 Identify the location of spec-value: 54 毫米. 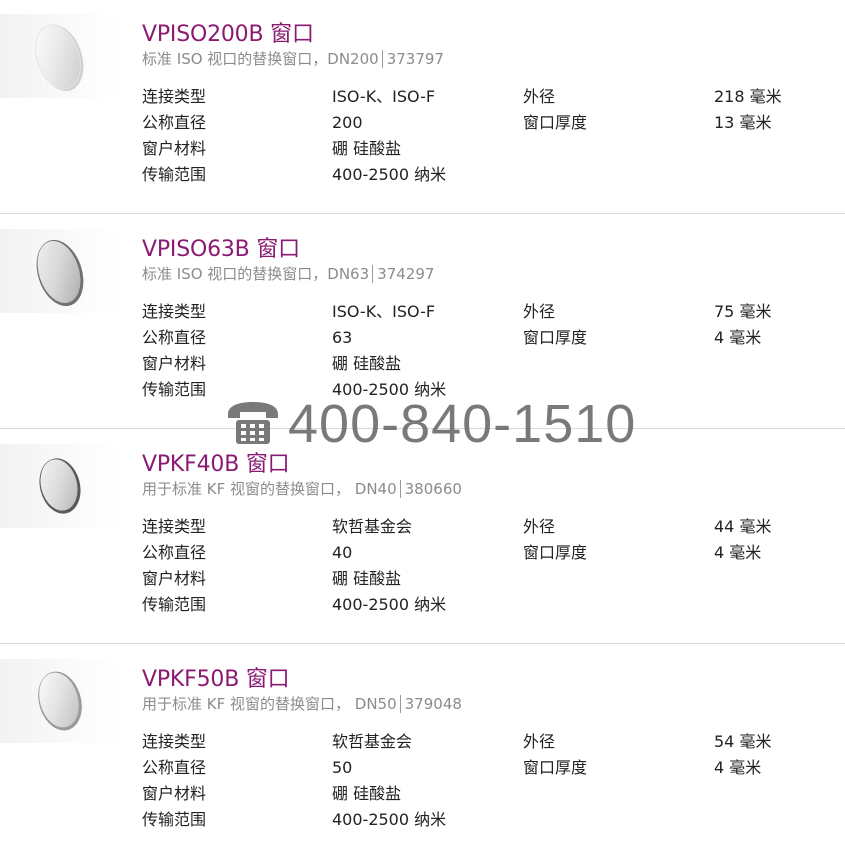
(743, 741).